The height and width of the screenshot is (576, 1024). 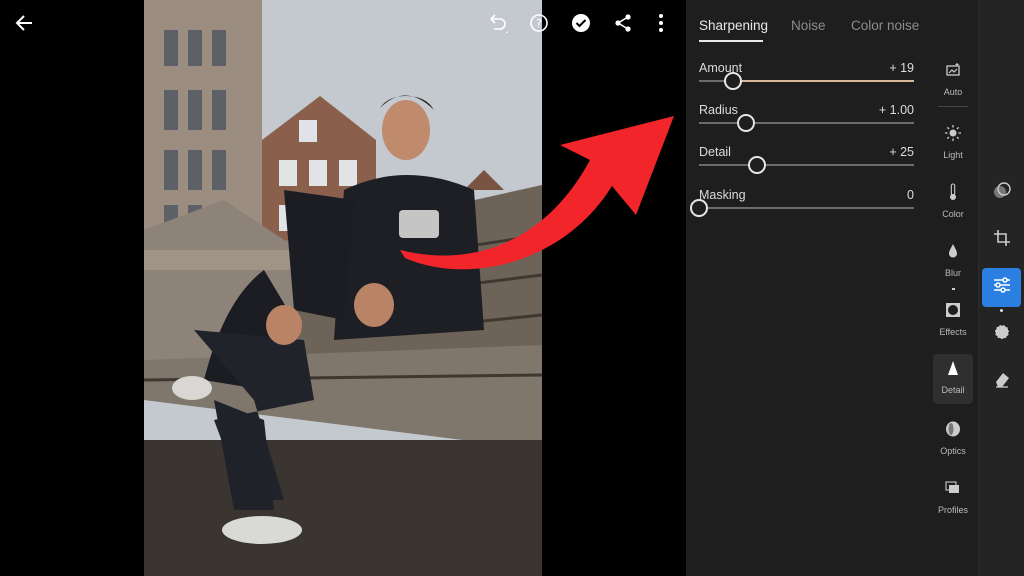 What do you see at coordinates (952, 510) in the screenshot?
I see `tool-profiles-label: Profiles` at bounding box center [952, 510].